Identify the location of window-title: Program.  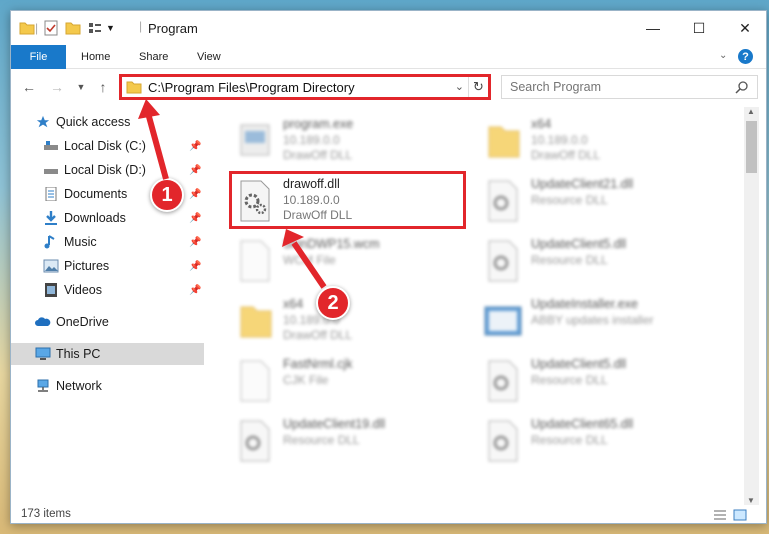
(173, 28).